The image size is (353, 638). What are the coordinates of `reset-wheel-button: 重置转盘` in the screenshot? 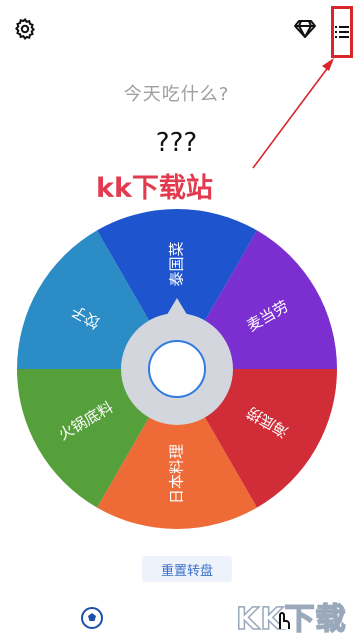 It's located at (187, 569).